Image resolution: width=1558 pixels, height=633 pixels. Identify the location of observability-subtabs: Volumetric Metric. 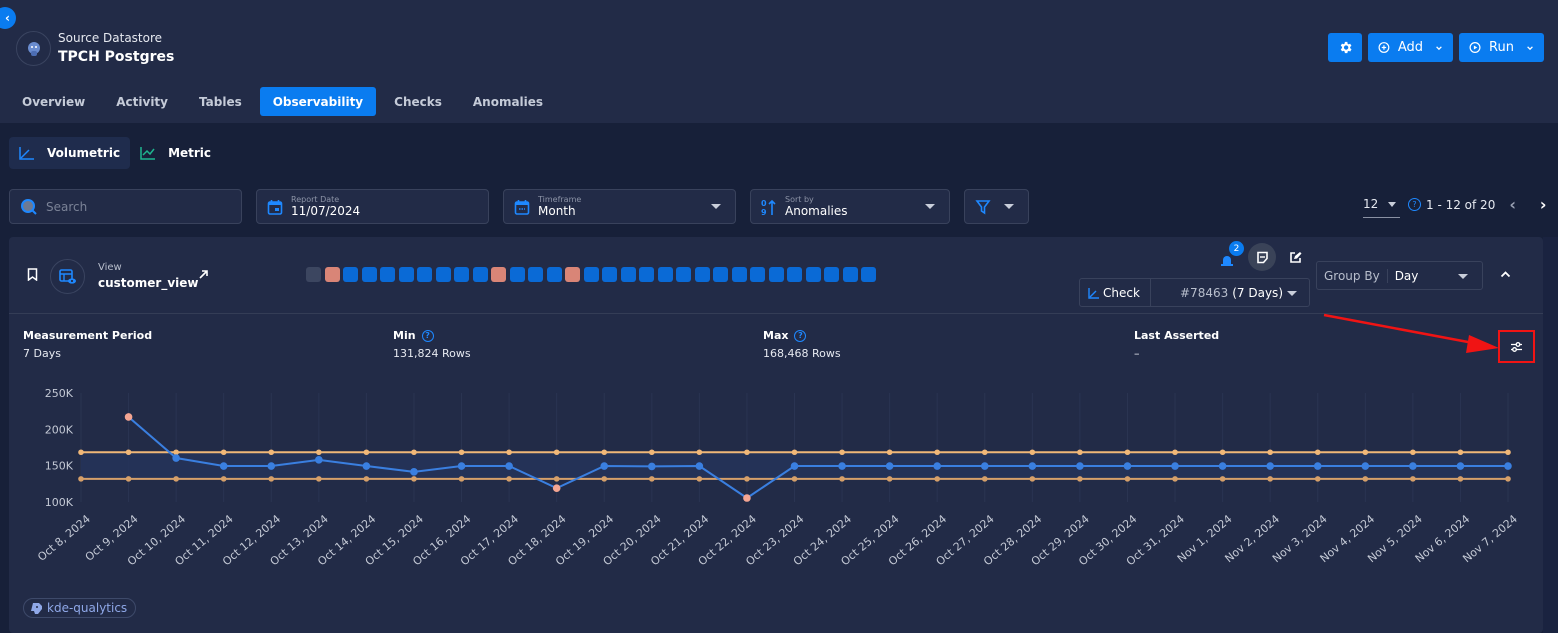
(115, 153).